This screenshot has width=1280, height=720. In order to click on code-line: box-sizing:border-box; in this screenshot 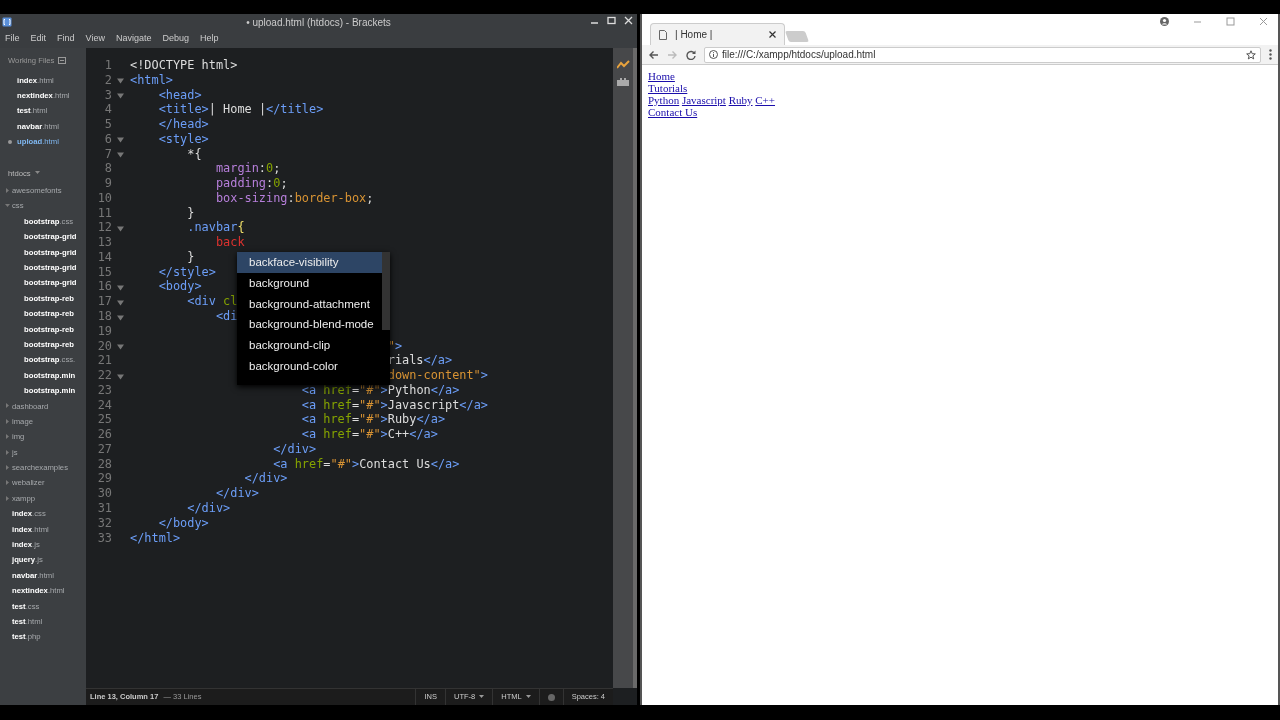, I will do `click(294, 197)`.